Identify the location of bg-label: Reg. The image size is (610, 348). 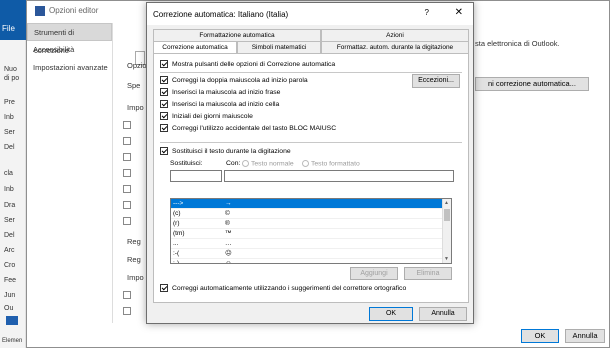
(134, 259).